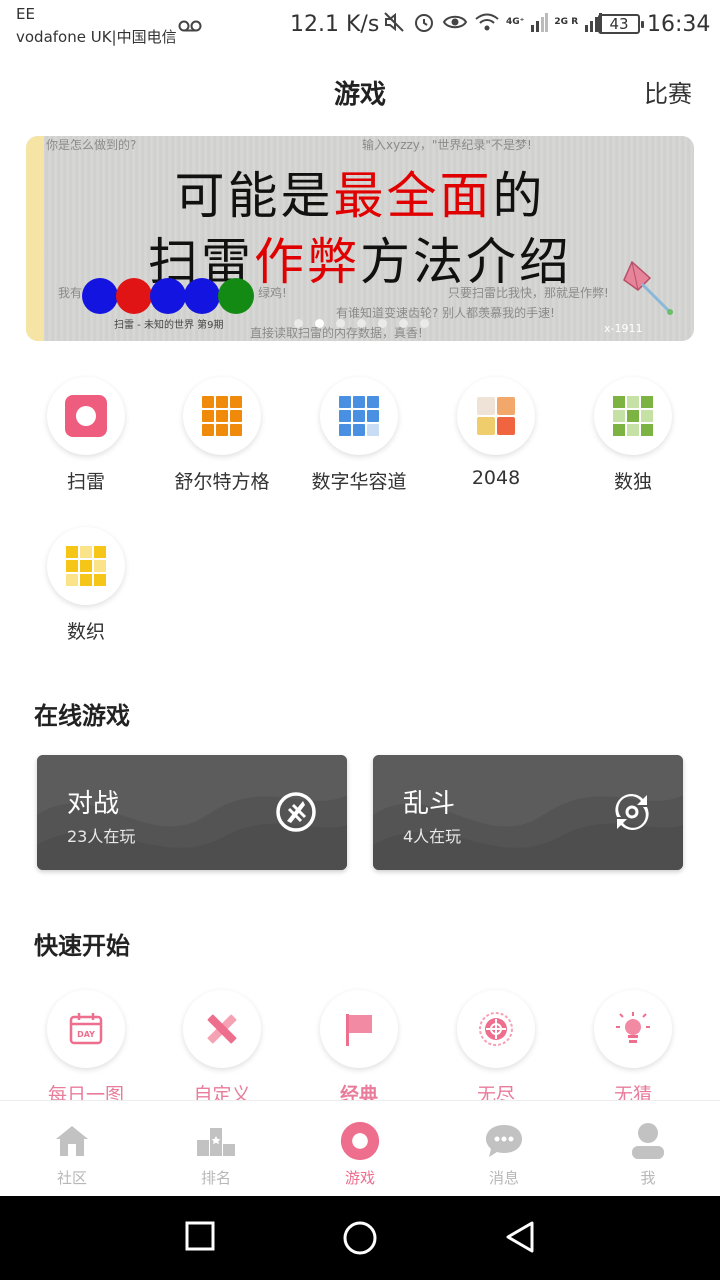  Describe the element at coordinates (623, 328) in the screenshot. I see `banner-watermark: x-1911` at that location.